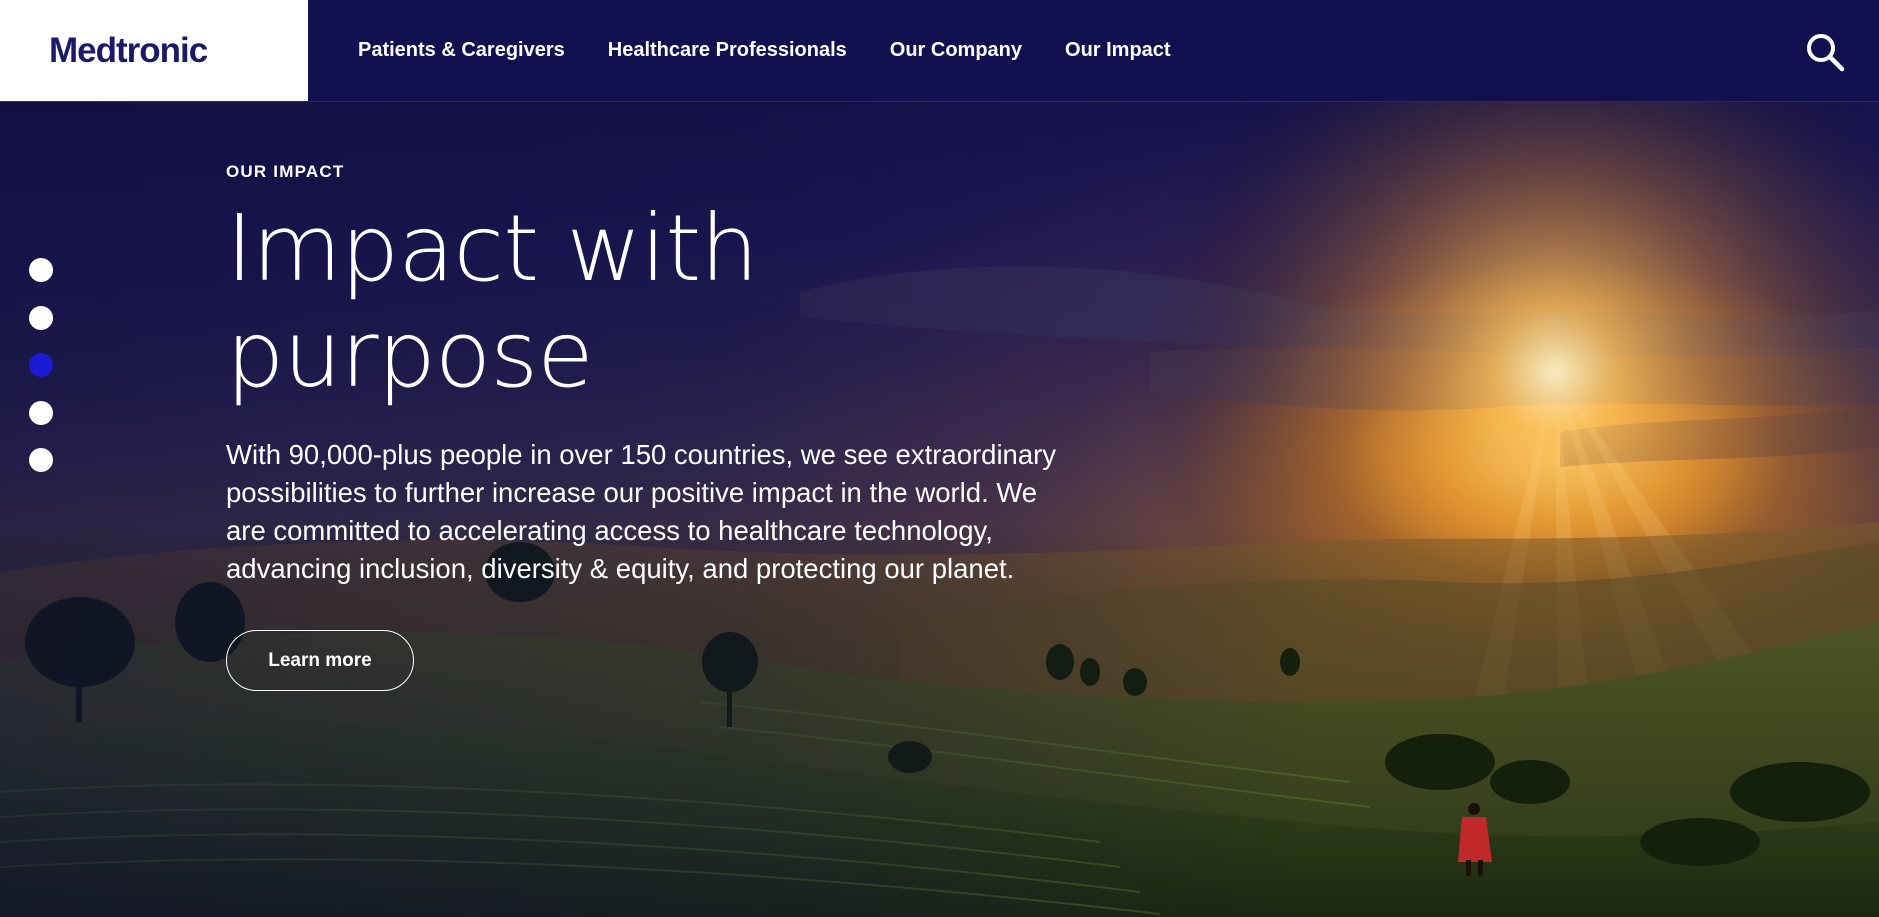  I want to click on logo: Medtronic, so click(154, 50).